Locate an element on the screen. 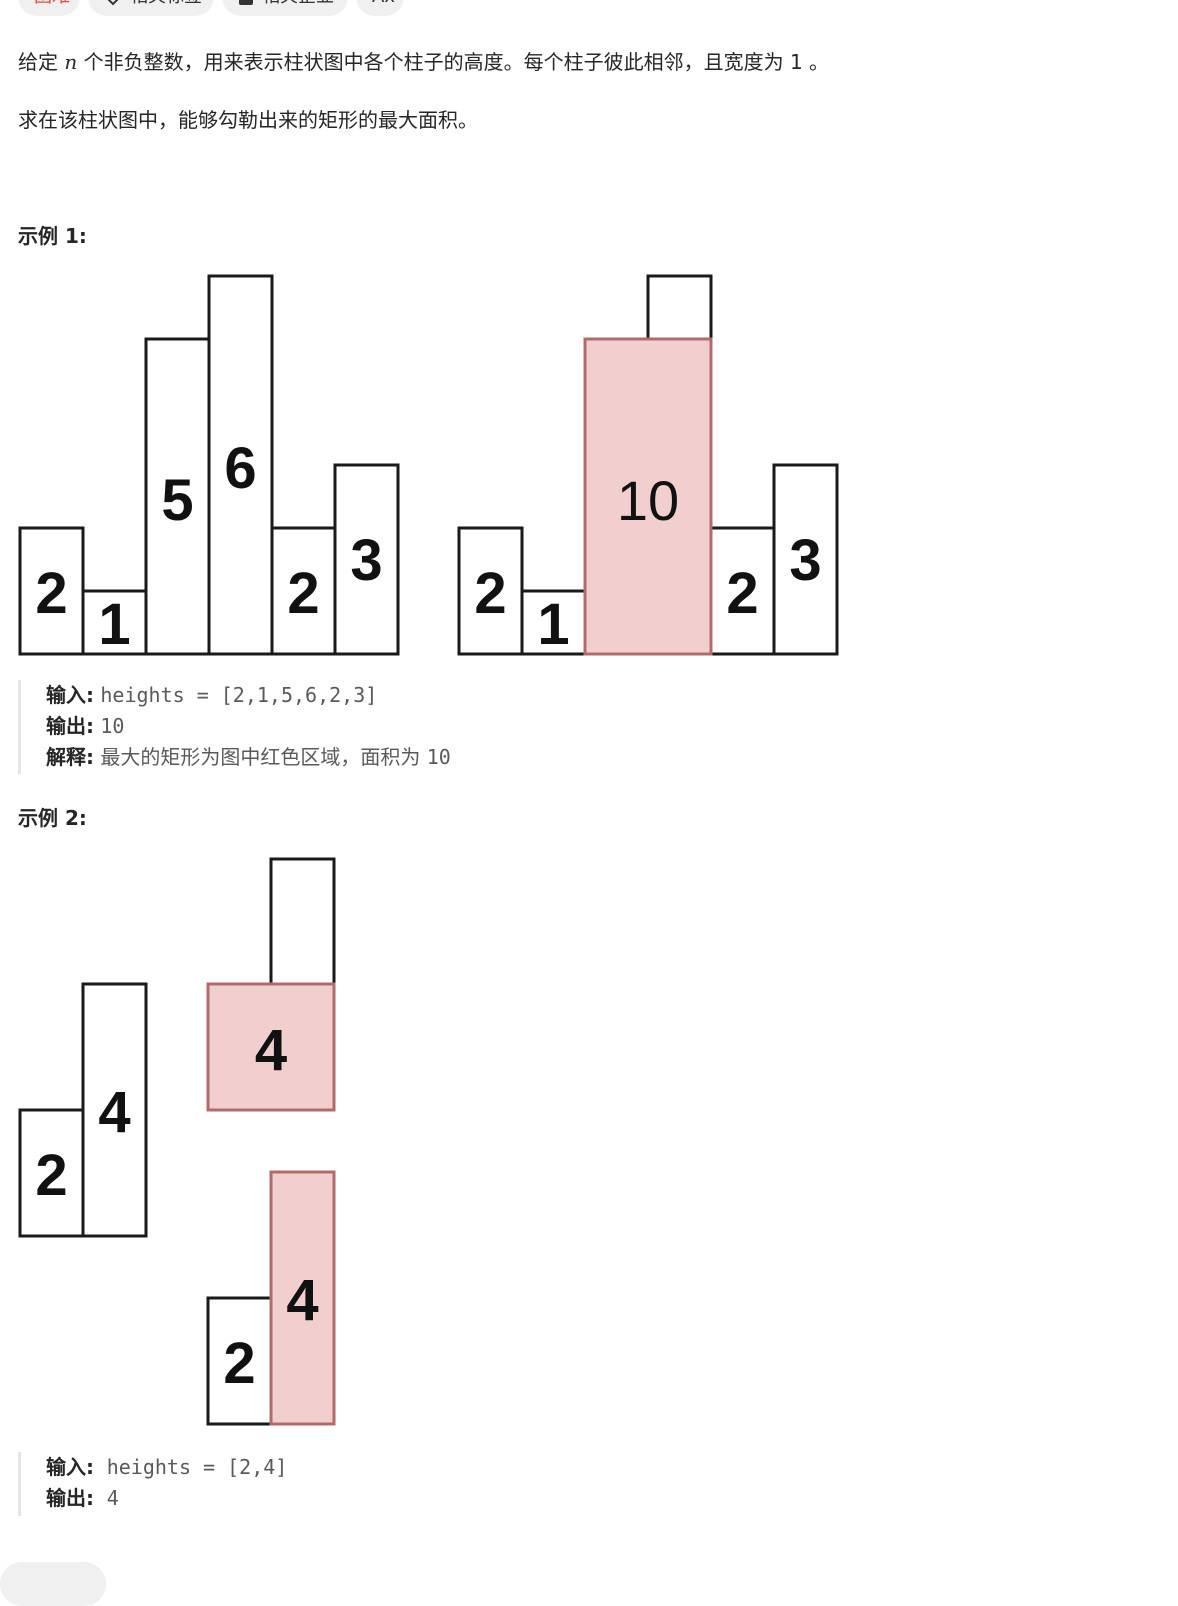 This screenshot has width=1178, height=1606. example-2-input-line: 输入: heights = [2,4] is located at coordinates (166, 1467).